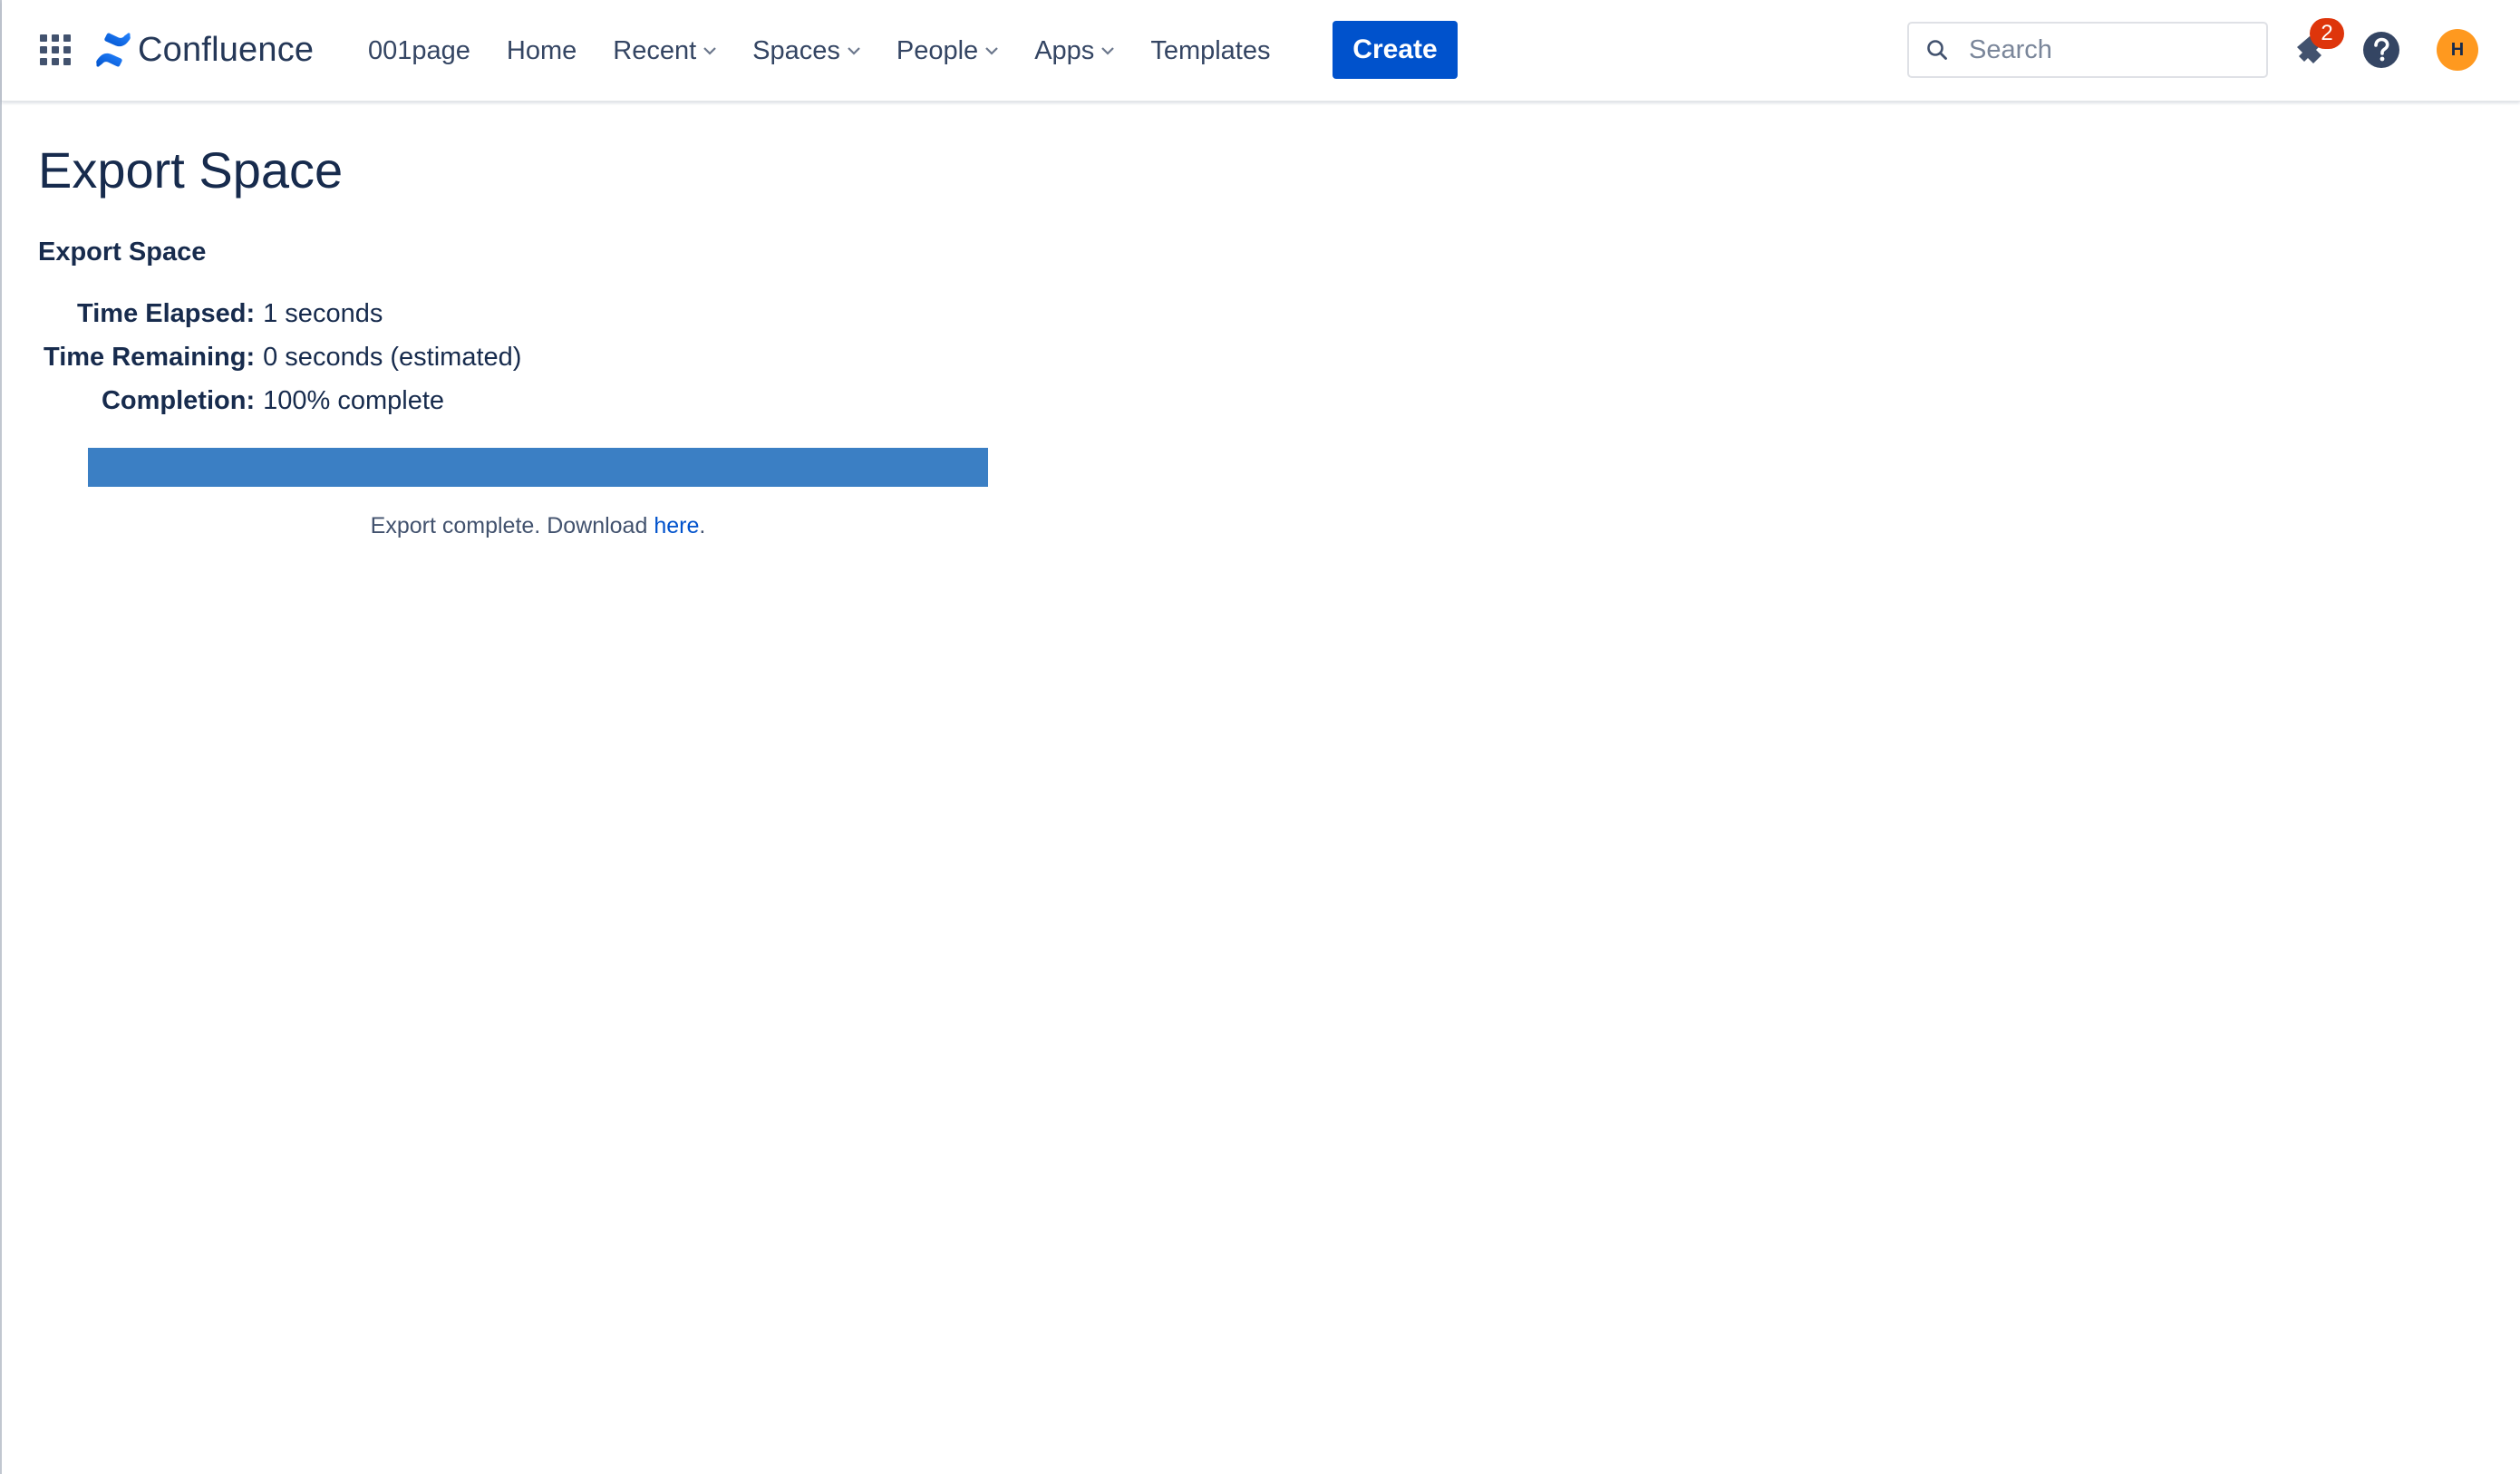 This screenshot has width=2520, height=1474. I want to click on nav-item-label: Templates, so click(1211, 50).